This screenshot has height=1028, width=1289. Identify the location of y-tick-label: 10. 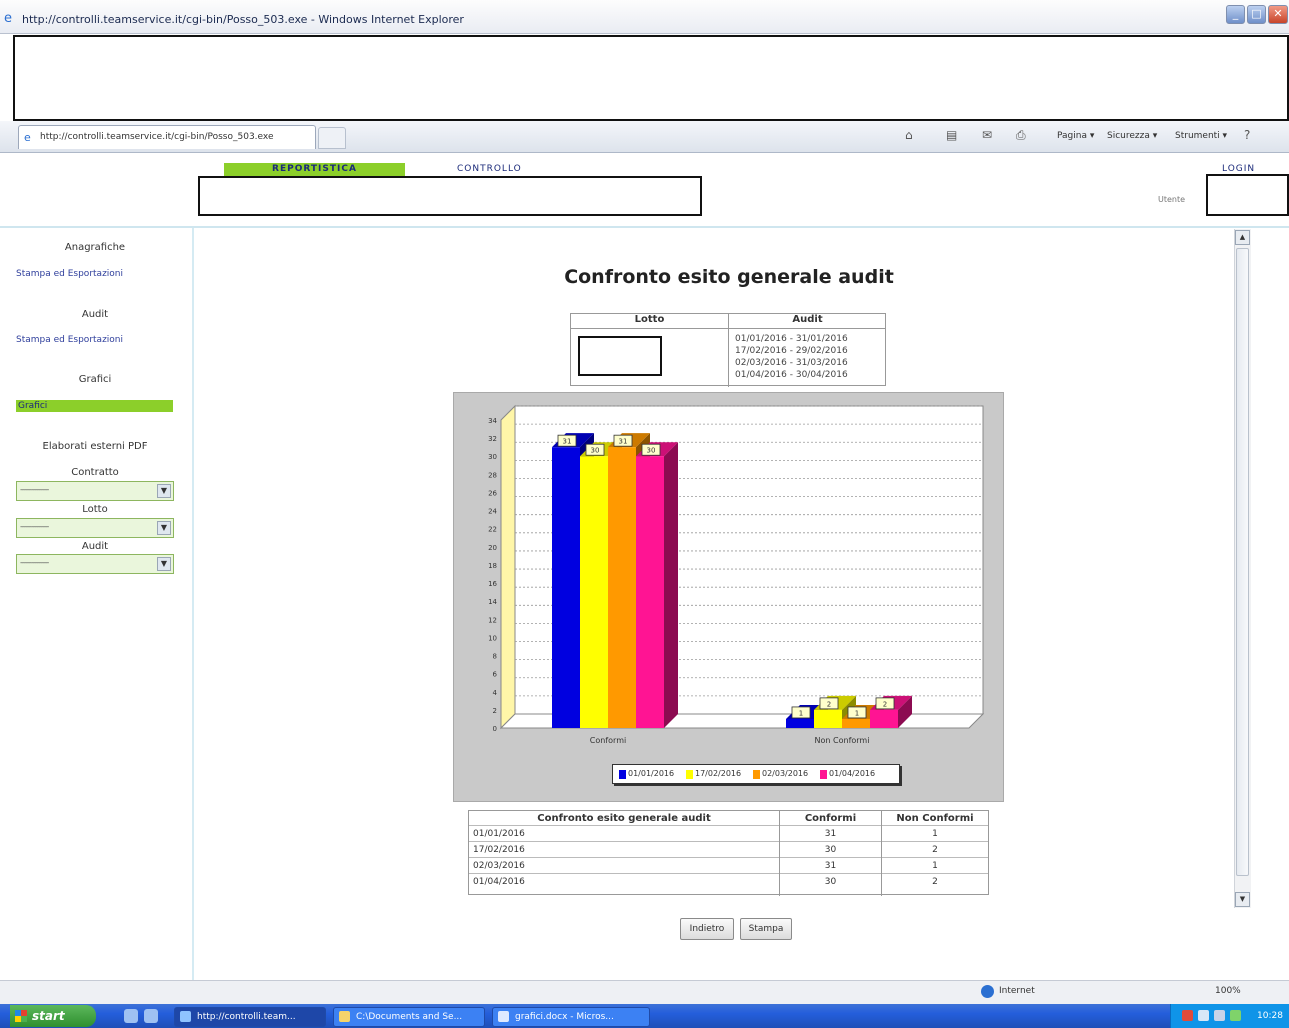
(492, 638).